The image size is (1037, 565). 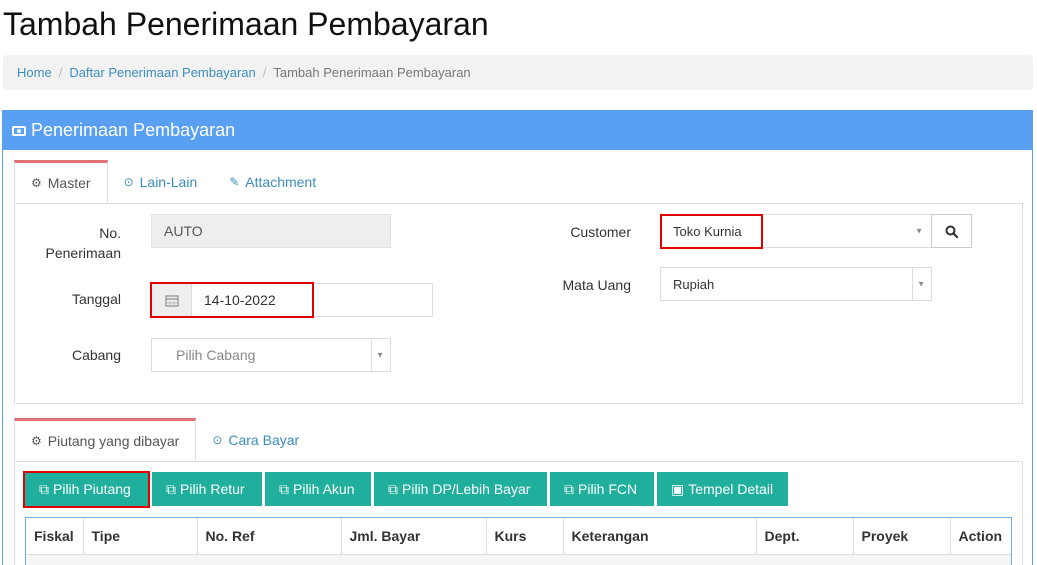 I want to click on paste-icon: ▣, so click(x=678, y=488).